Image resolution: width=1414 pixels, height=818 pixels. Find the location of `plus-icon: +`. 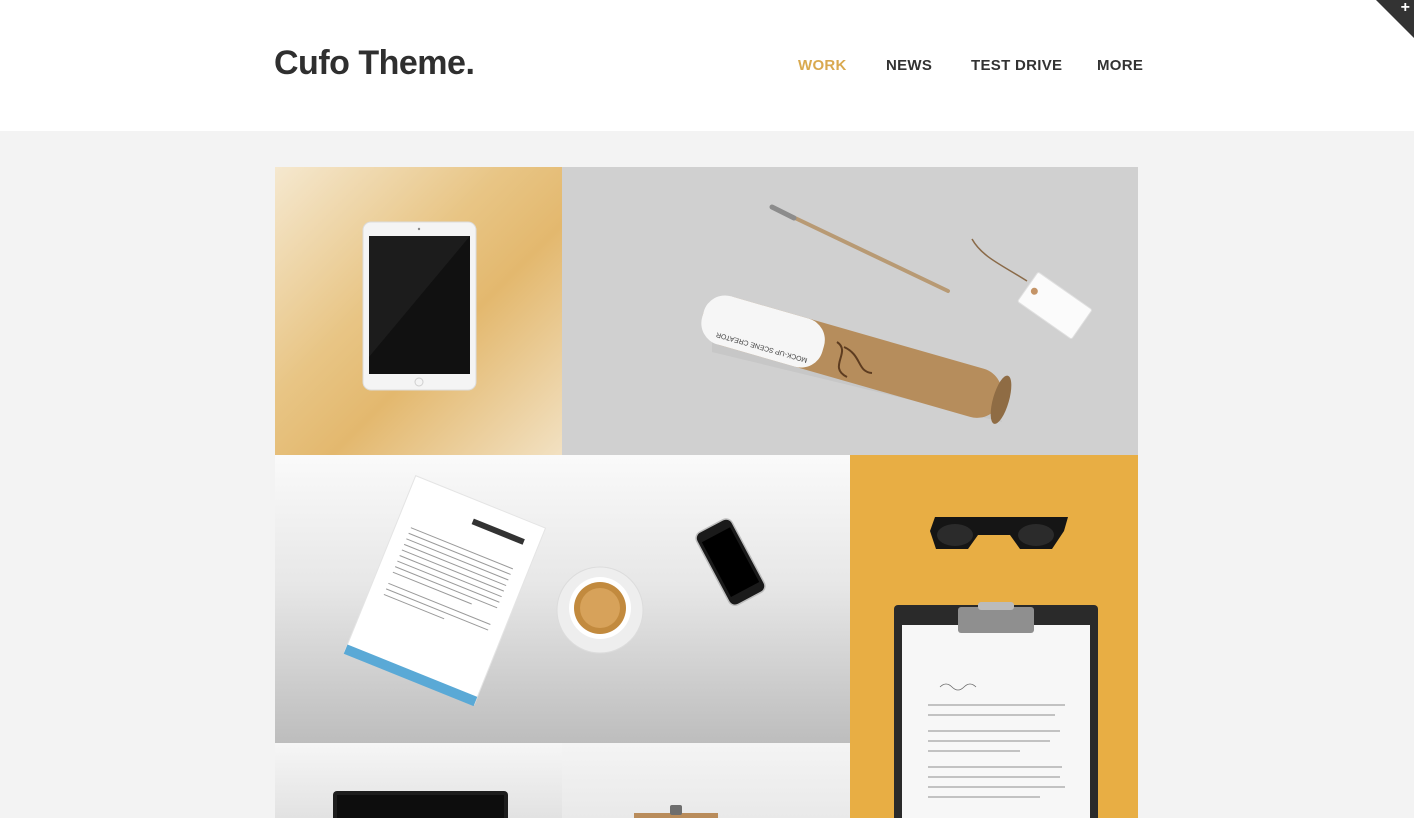

plus-icon: + is located at coordinates (1405, 8).